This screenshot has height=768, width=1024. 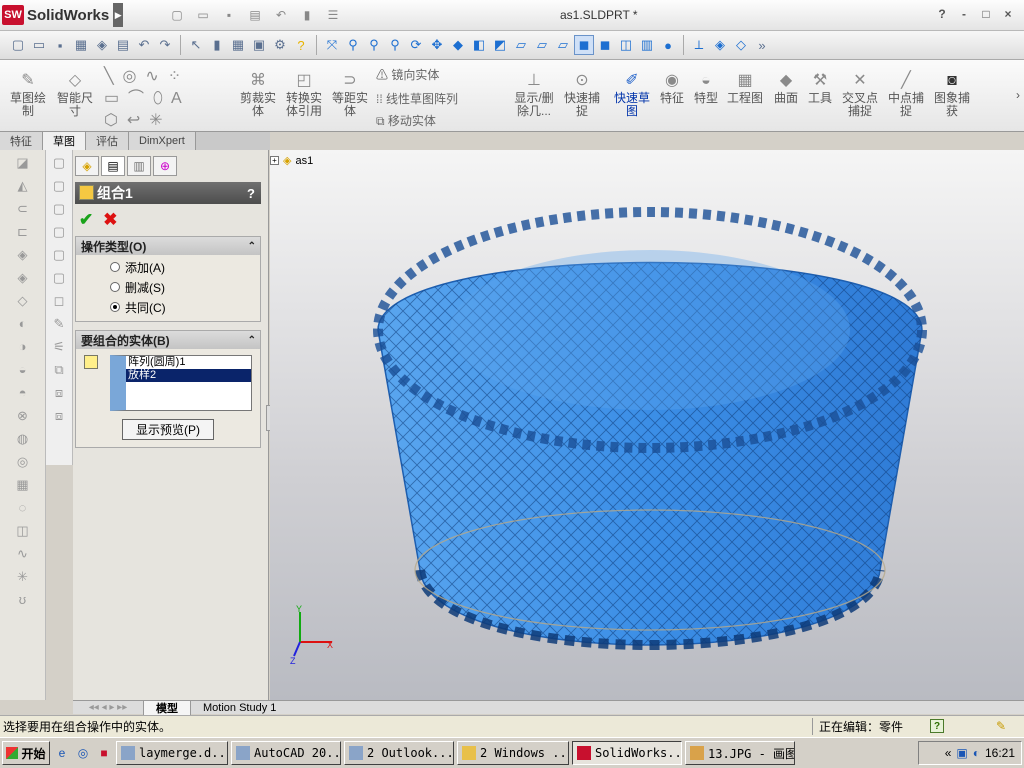 I want to click on circular-pattern-icon: ◌, so click(x=23, y=508).